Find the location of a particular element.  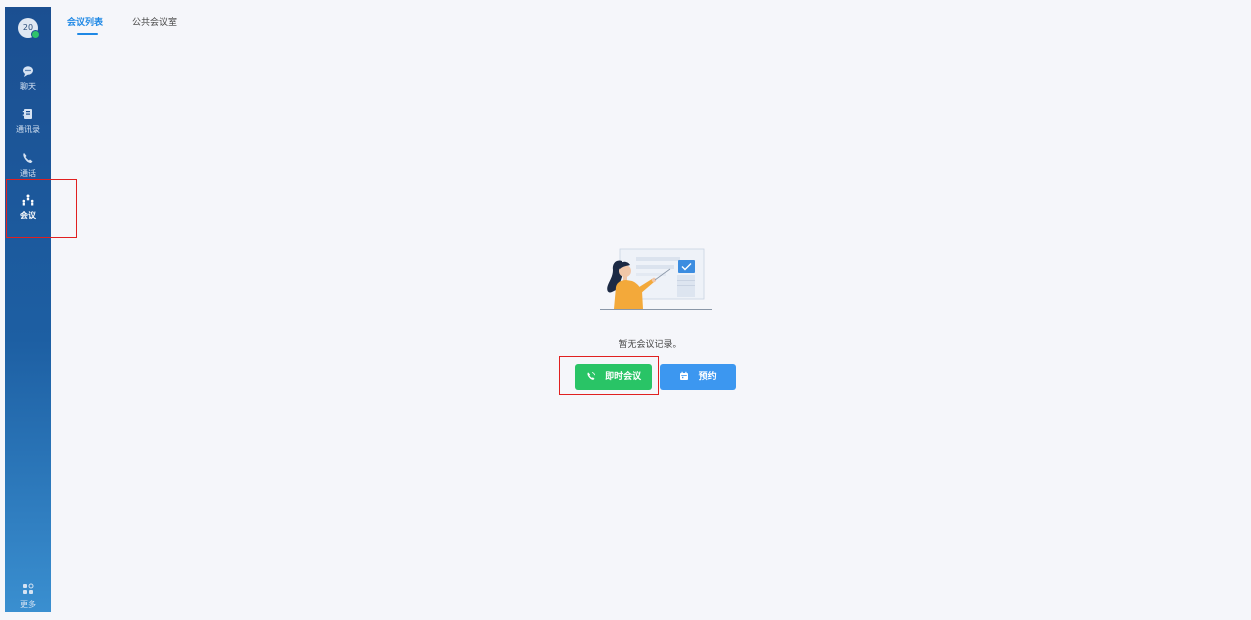

sidebar: 20 聊天 通讯录 通话 会议 更多 is located at coordinates (28, 309).